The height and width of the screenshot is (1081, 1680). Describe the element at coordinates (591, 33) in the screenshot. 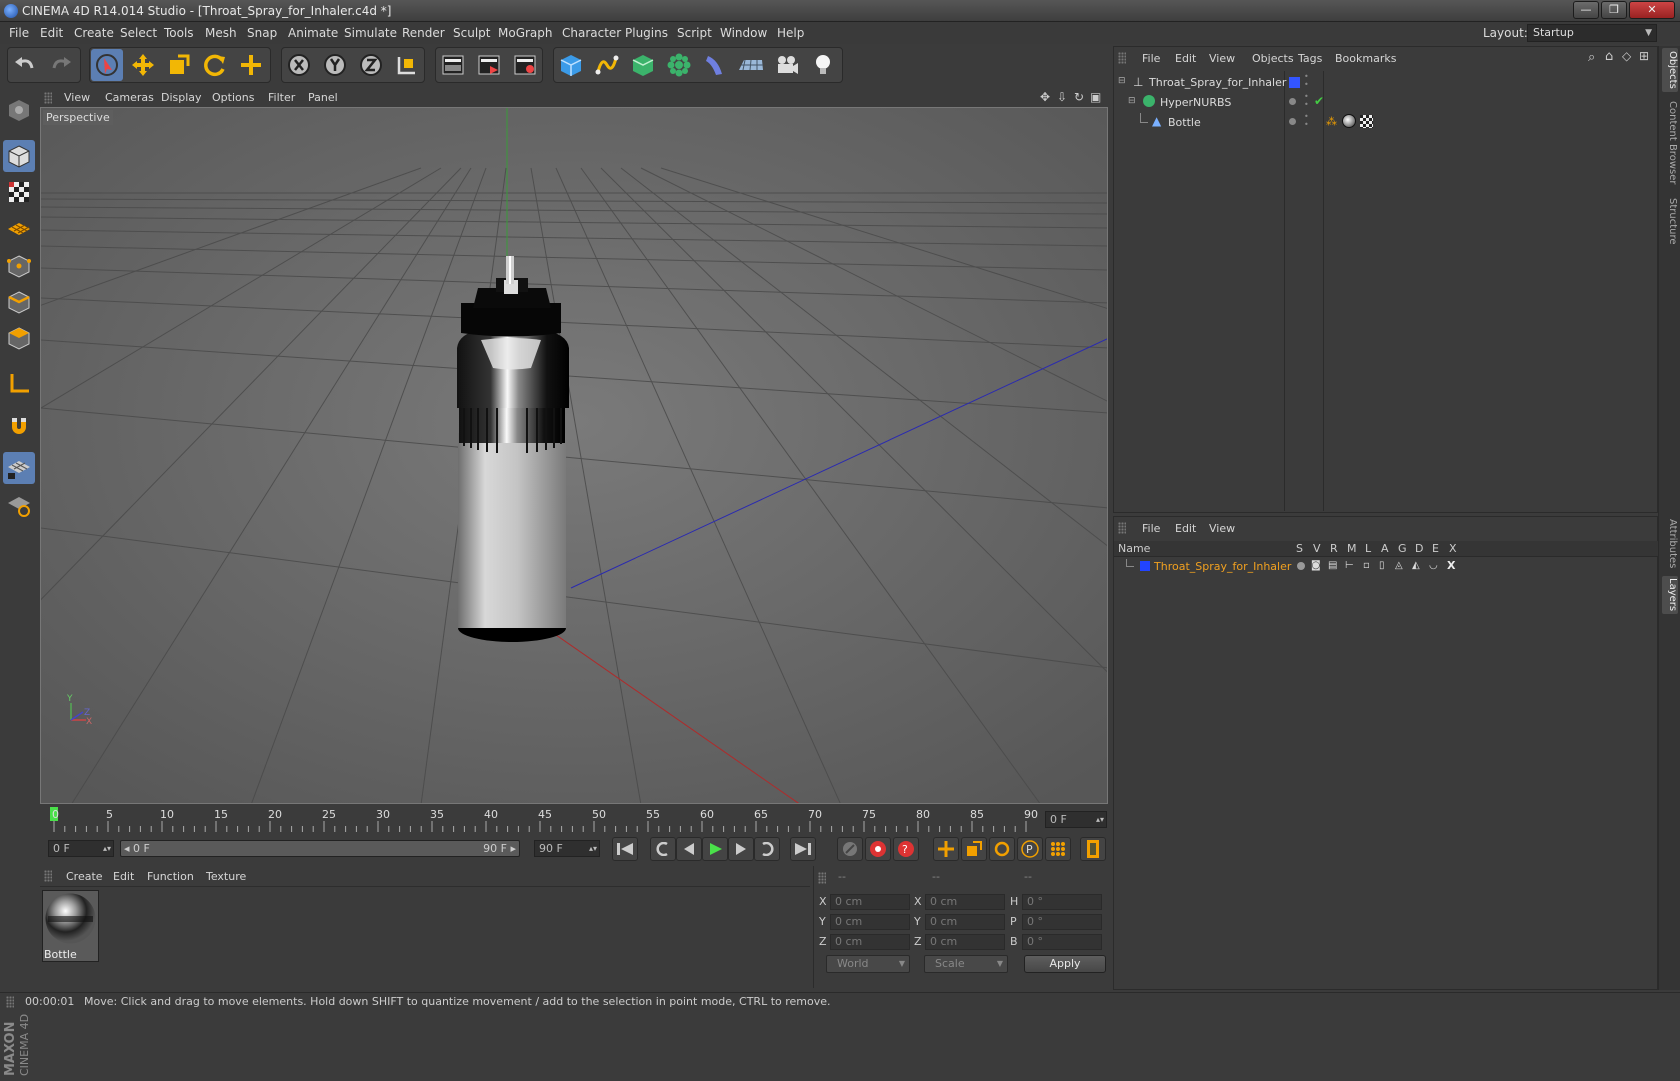

I see `menu-character: Character` at that location.